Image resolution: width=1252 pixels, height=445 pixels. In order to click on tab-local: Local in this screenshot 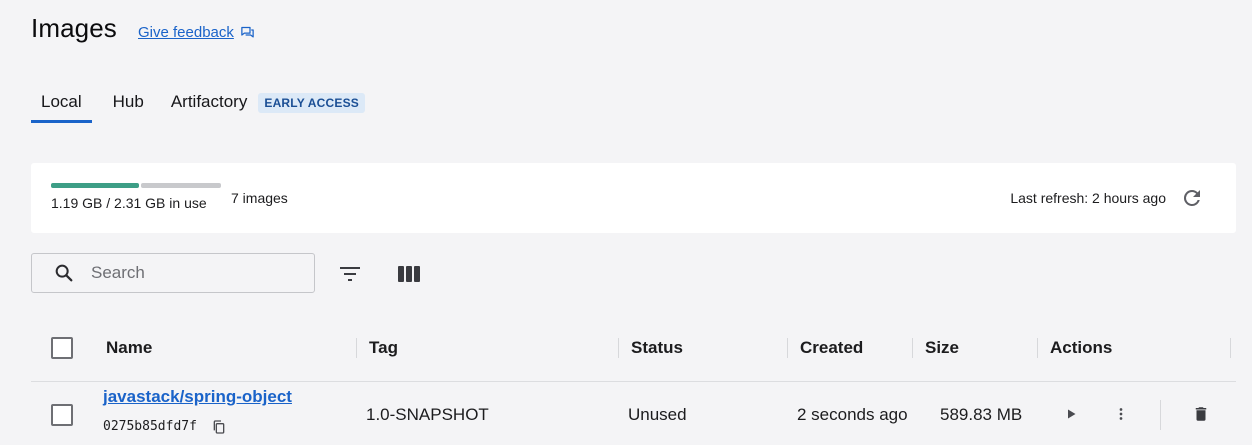, I will do `click(61, 106)`.